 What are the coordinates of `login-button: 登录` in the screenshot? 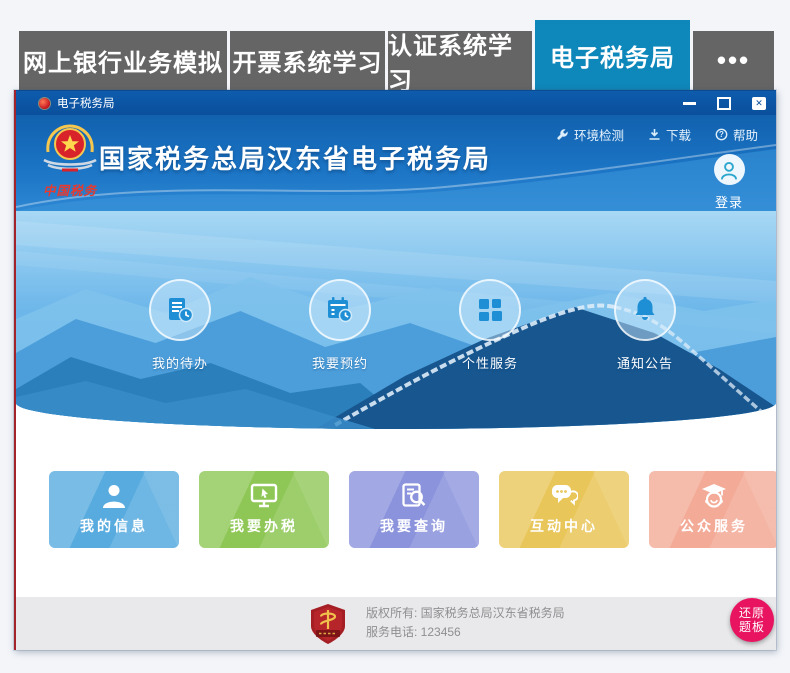 It's located at (729, 182).